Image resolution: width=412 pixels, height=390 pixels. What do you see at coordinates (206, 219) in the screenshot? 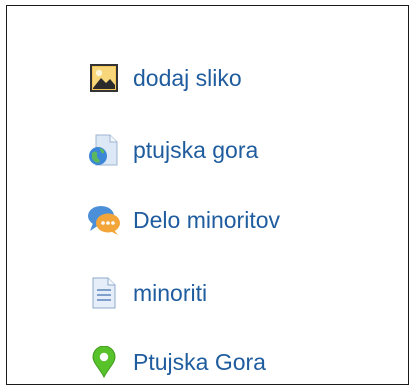
I see `list-item-label: Delo minoritov` at bounding box center [206, 219].